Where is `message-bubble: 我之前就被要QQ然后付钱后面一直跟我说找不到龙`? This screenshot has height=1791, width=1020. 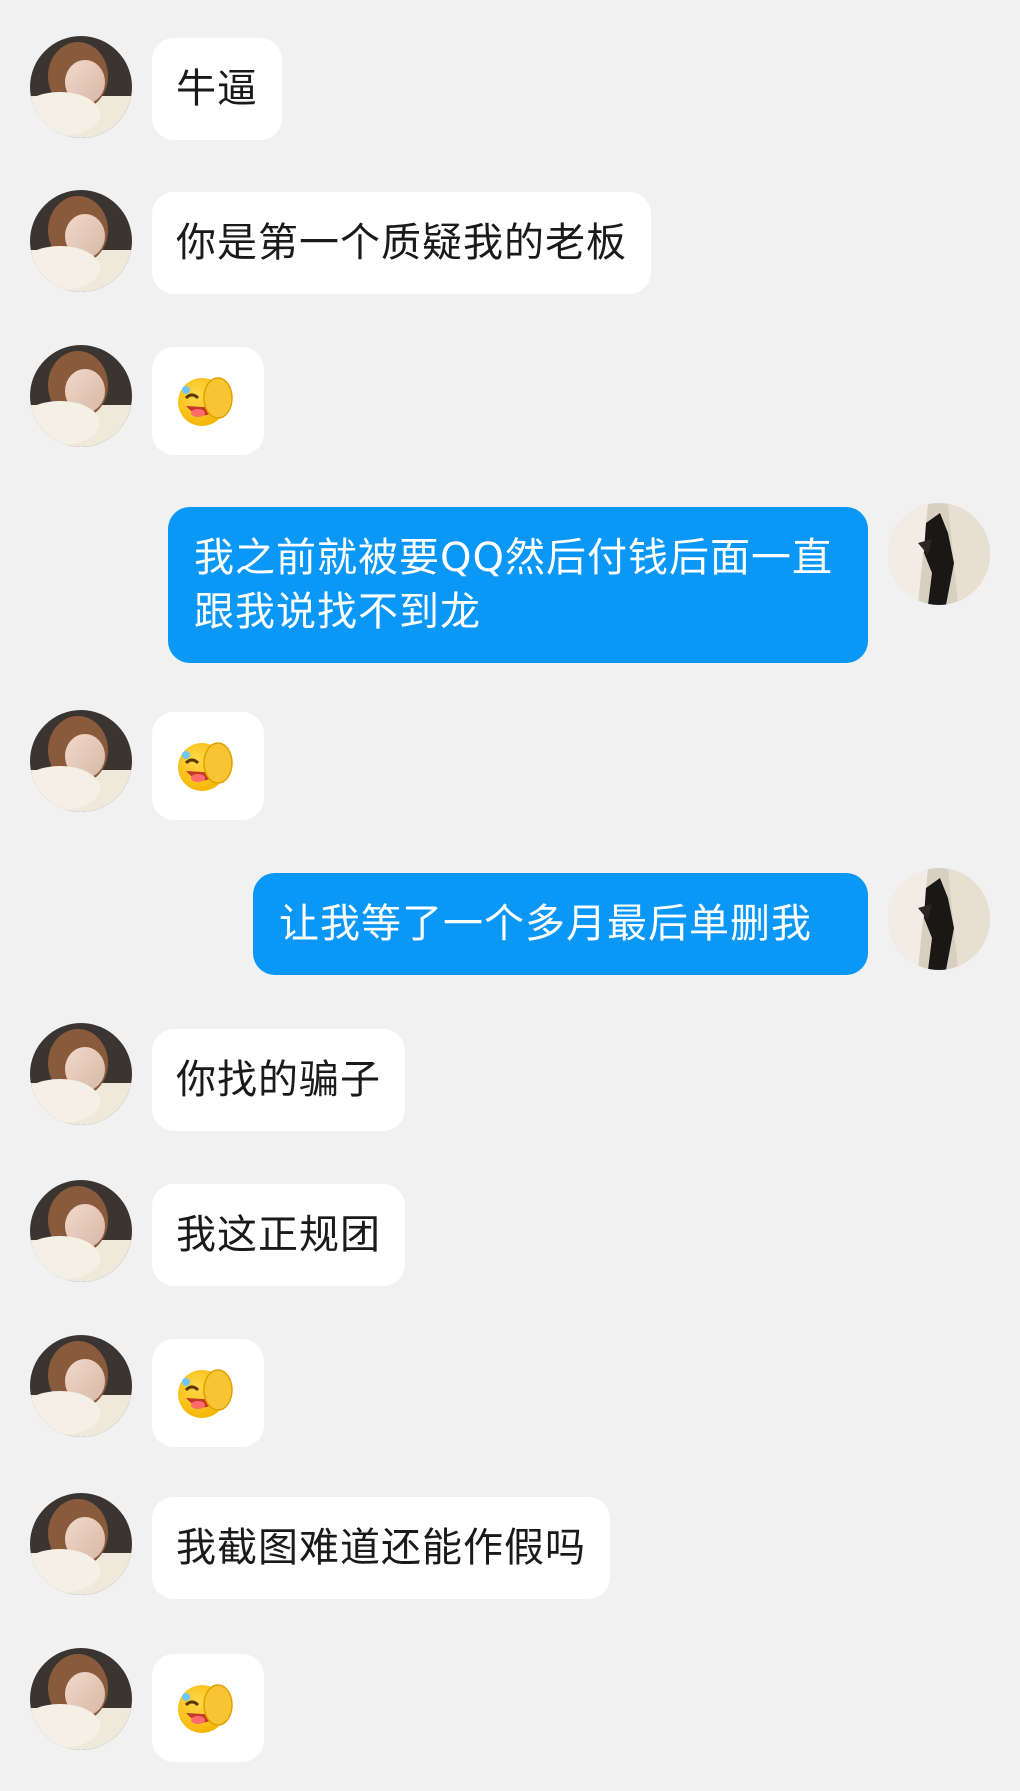
message-bubble: 我之前就被要QQ然后付钱后面一直跟我说找不到龙 is located at coordinates (518, 585).